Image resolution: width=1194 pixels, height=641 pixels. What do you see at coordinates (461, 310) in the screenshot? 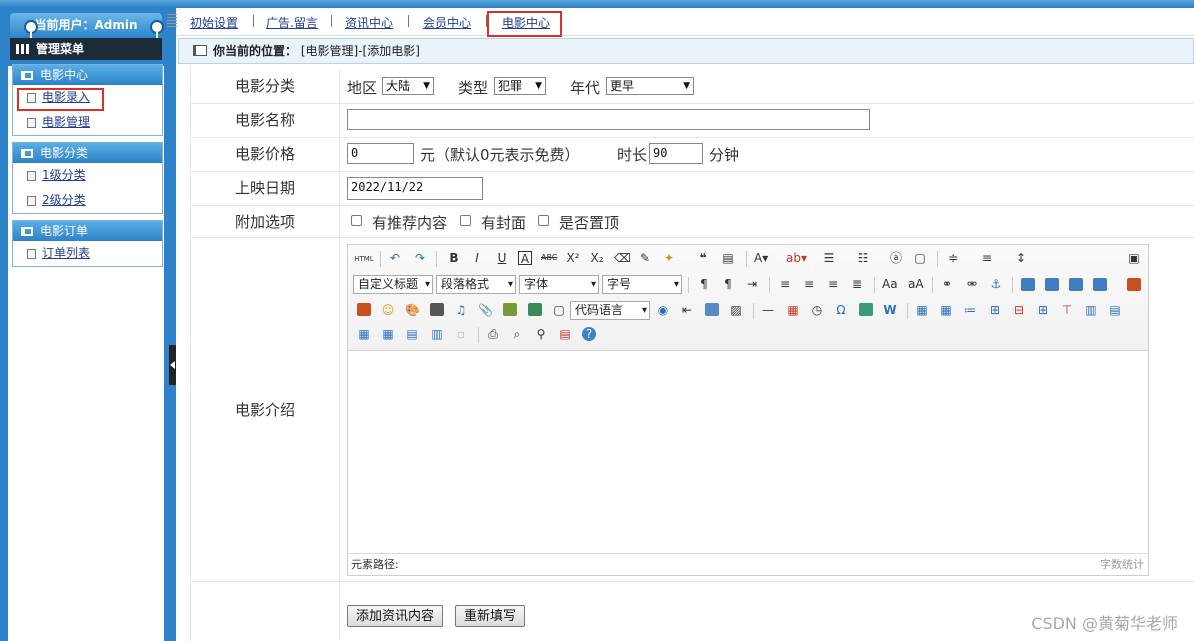
I see `music-icon: ♫` at bounding box center [461, 310].